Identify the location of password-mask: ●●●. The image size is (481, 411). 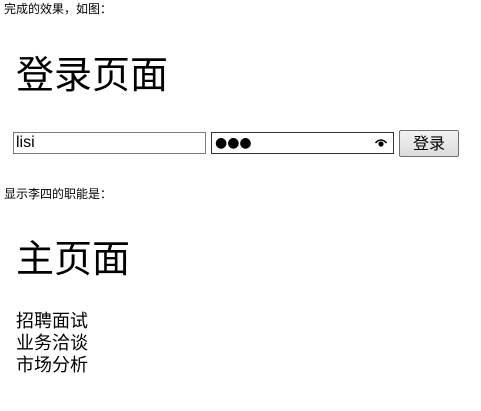
(233, 143).